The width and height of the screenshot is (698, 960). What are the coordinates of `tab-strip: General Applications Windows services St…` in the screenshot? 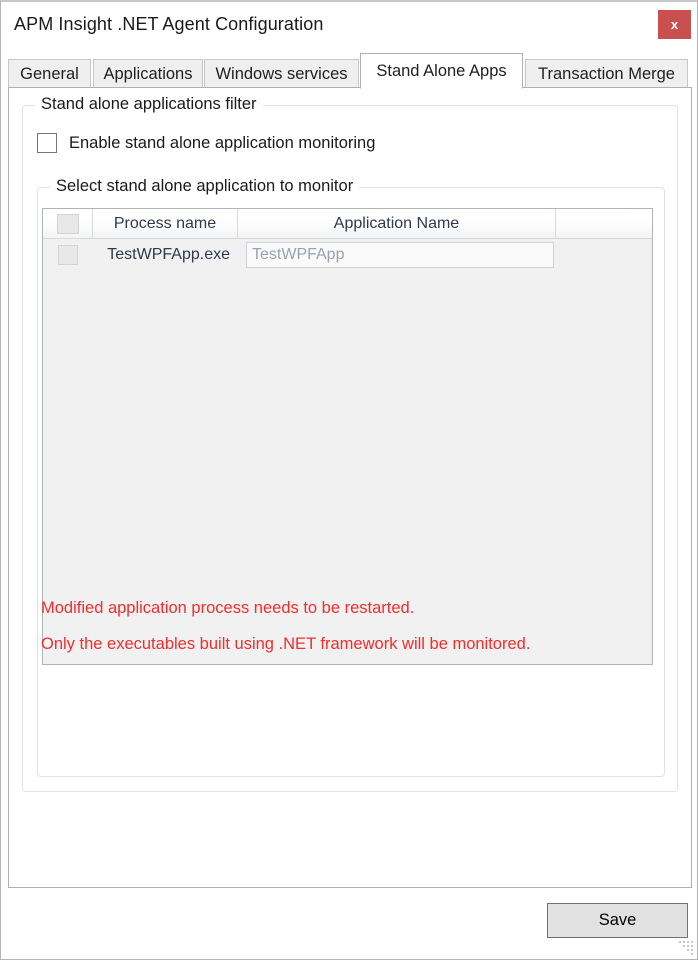 It's located at (350, 71).